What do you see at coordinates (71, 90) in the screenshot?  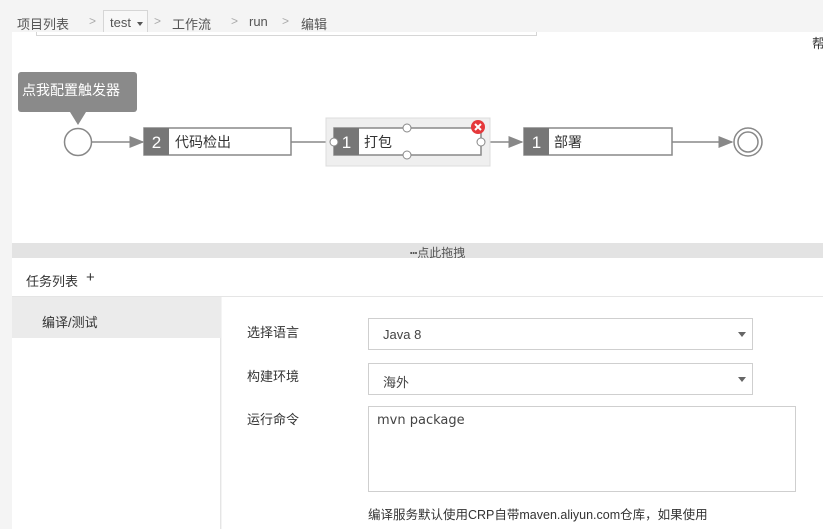 I see `trigger-tooltip-text: 点我配置触发器` at bounding box center [71, 90].